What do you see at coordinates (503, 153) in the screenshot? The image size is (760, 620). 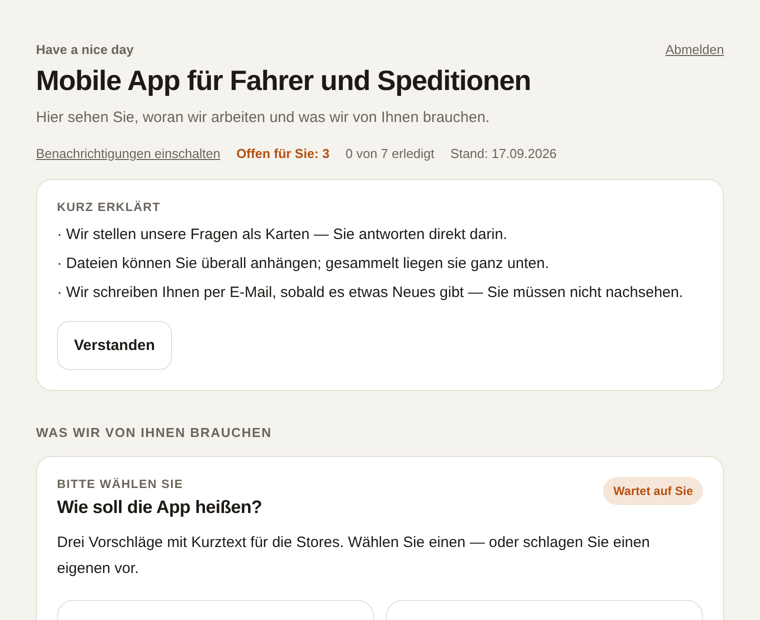 I see `date-text: Stand: 17.09.2026` at bounding box center [503, 153].